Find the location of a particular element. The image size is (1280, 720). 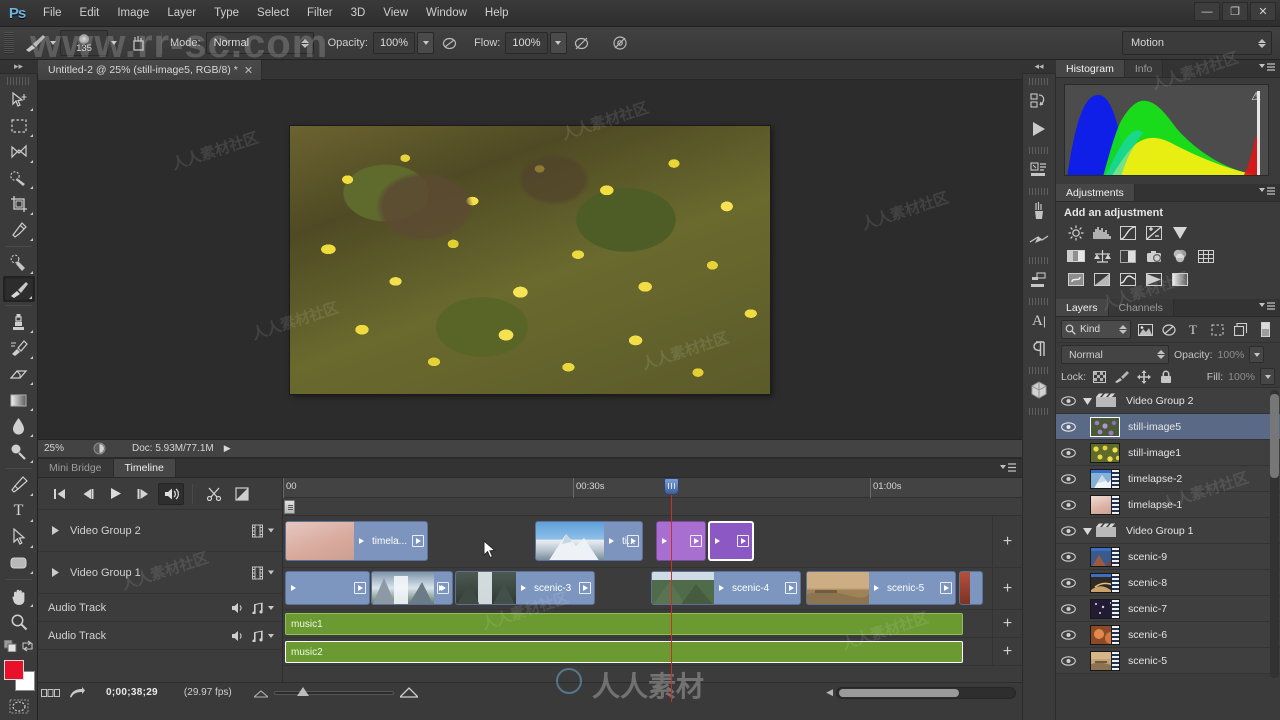

type-filter-icon: T is located at coordinates (1193, 329).